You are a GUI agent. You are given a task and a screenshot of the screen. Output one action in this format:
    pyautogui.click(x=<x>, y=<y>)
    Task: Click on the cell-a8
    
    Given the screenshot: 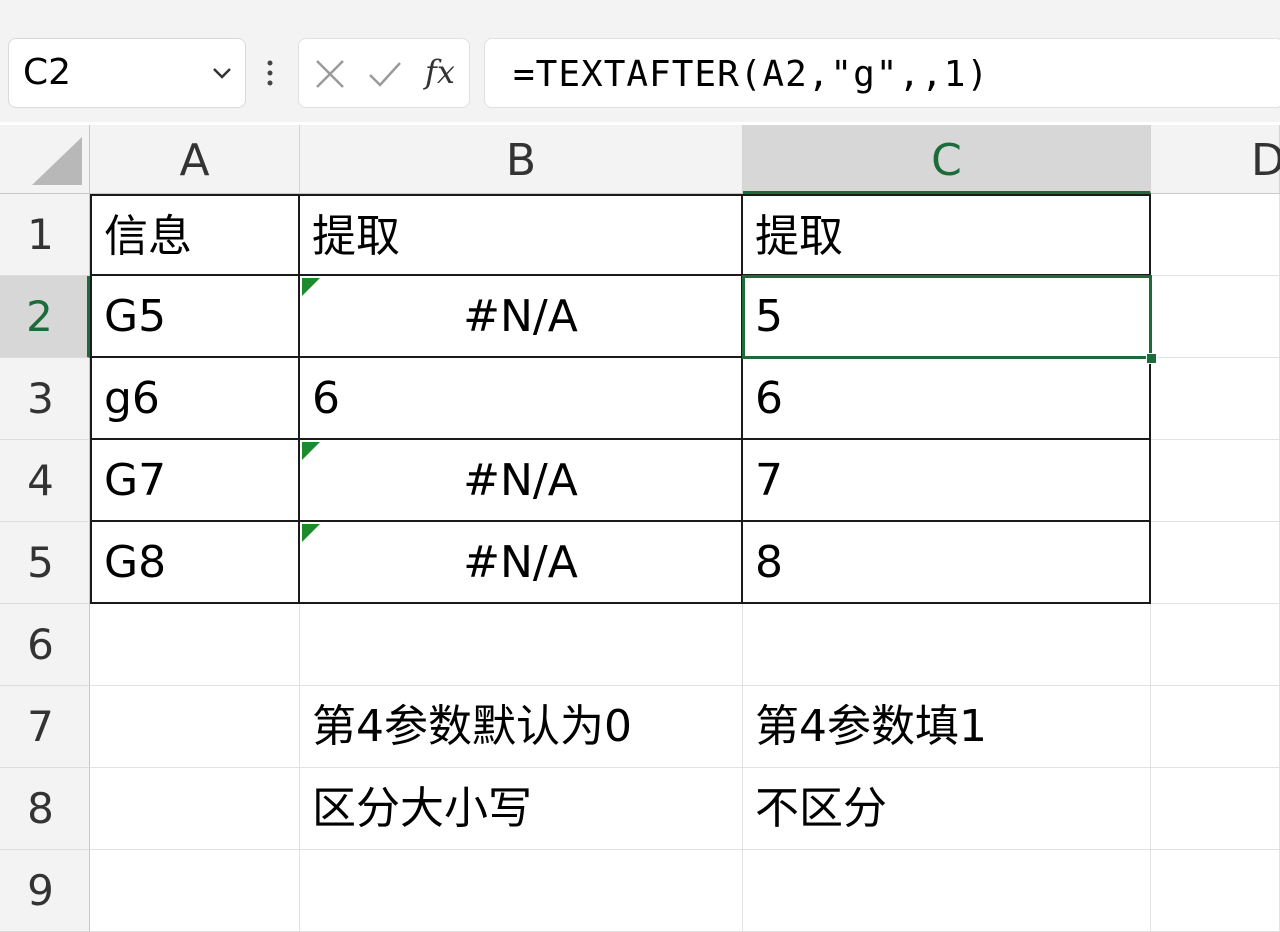 What is the action you would take?
    pyautogui.click(x=195, y=809)
    